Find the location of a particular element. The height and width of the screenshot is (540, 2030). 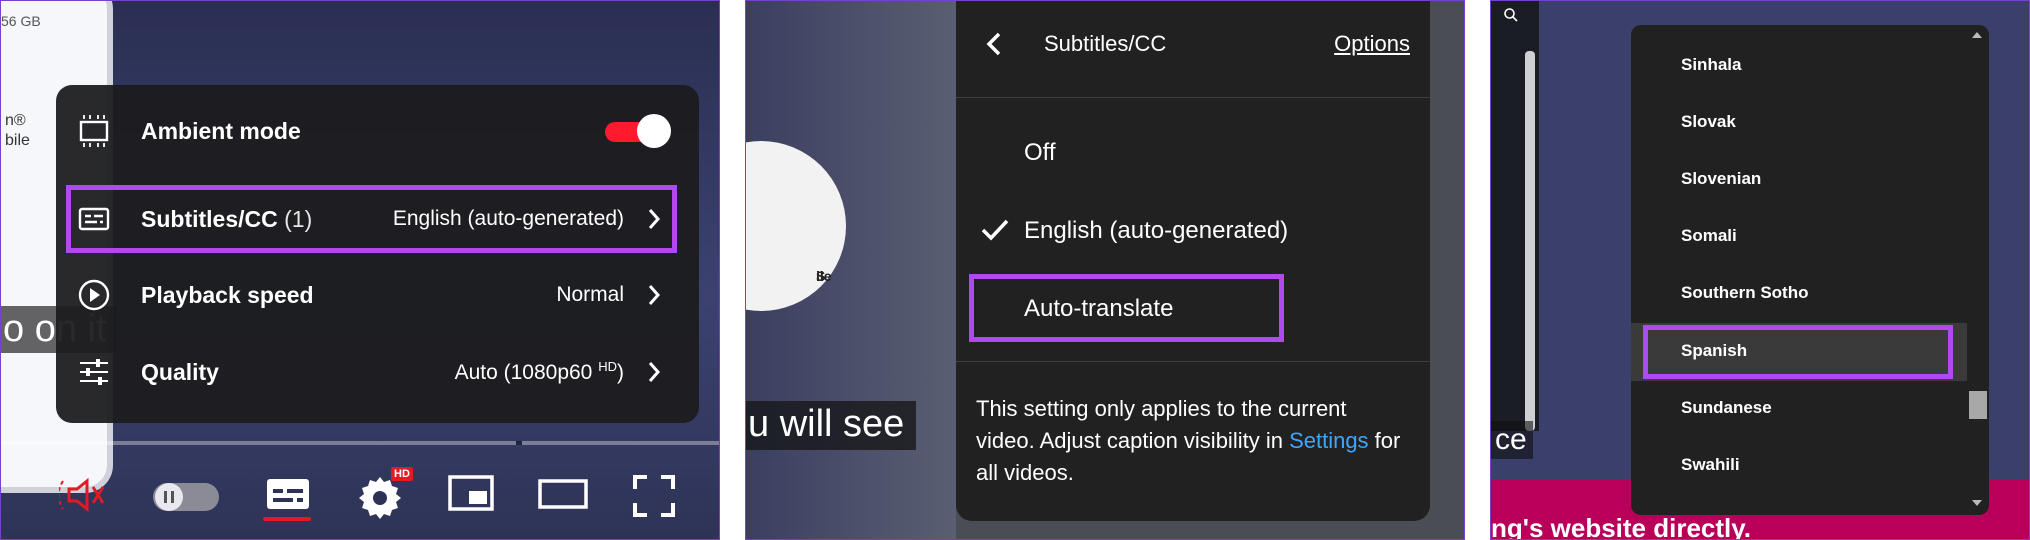

subtitles-count: (1) is located at coordinates (298, 218).